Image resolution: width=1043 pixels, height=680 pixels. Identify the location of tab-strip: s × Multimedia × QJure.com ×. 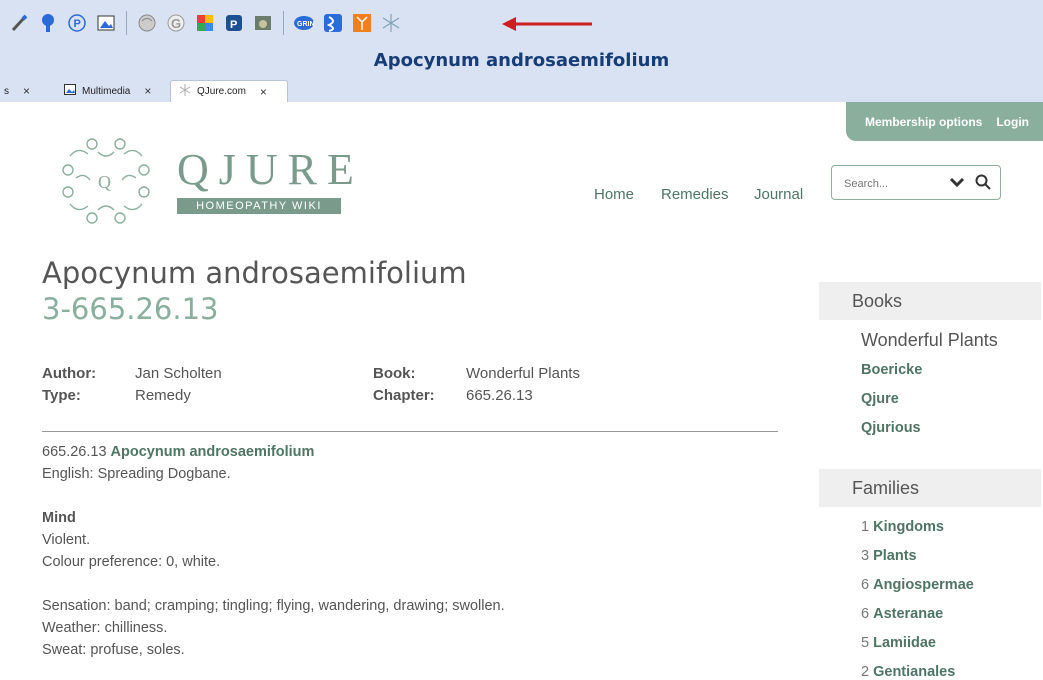
(521, 91).